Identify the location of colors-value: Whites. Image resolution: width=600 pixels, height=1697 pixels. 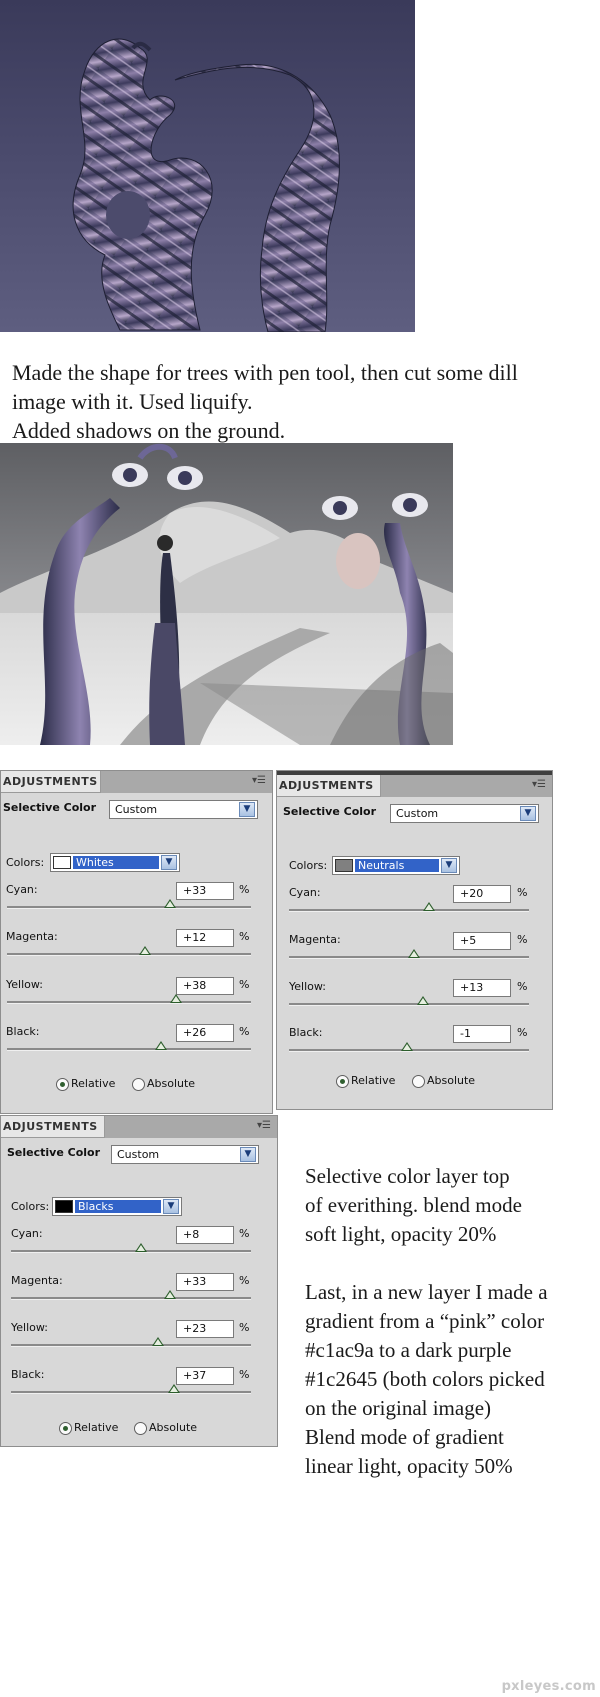
(116, 862).